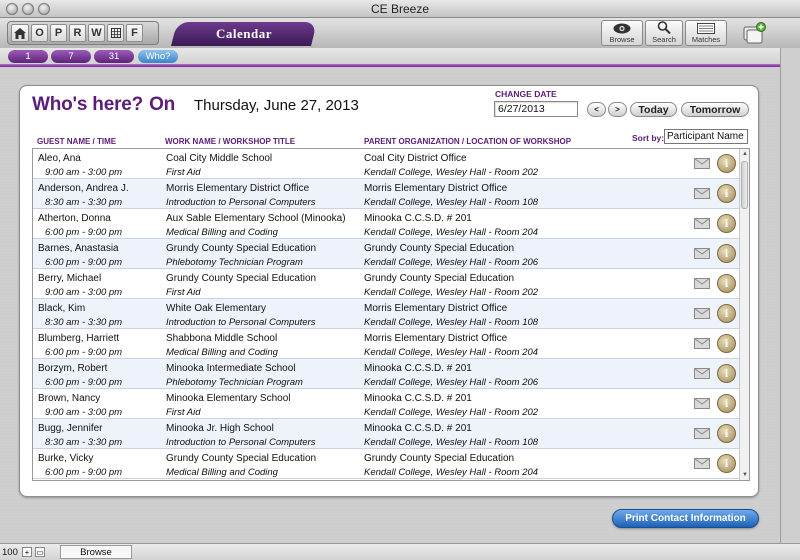  I want to click on parent-organization: Minooka C.C.S.D. # 201, so click(418, 428).